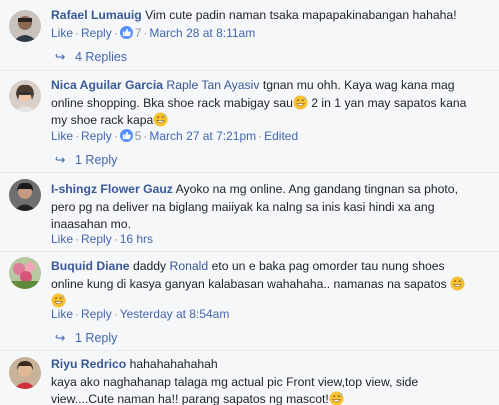  I want to click on comment-body-line: 2 in 1 yan may sapatos kana, so click(389, 102).